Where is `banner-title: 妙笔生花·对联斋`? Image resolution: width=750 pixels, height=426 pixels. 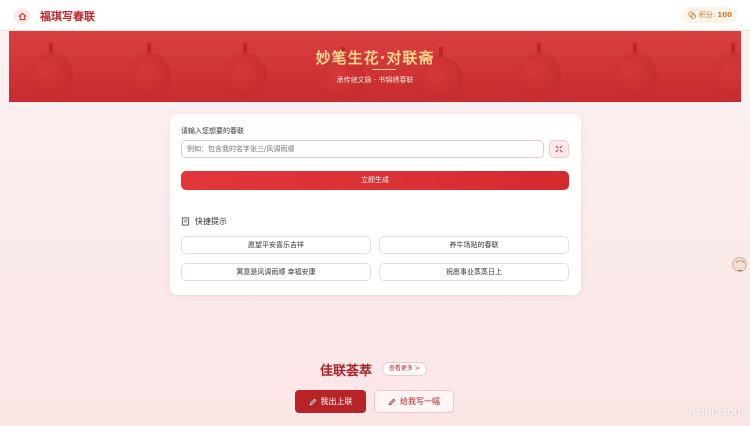
banner-title: 妙笔生花·对联斋 is located at coordinates (375, 58).